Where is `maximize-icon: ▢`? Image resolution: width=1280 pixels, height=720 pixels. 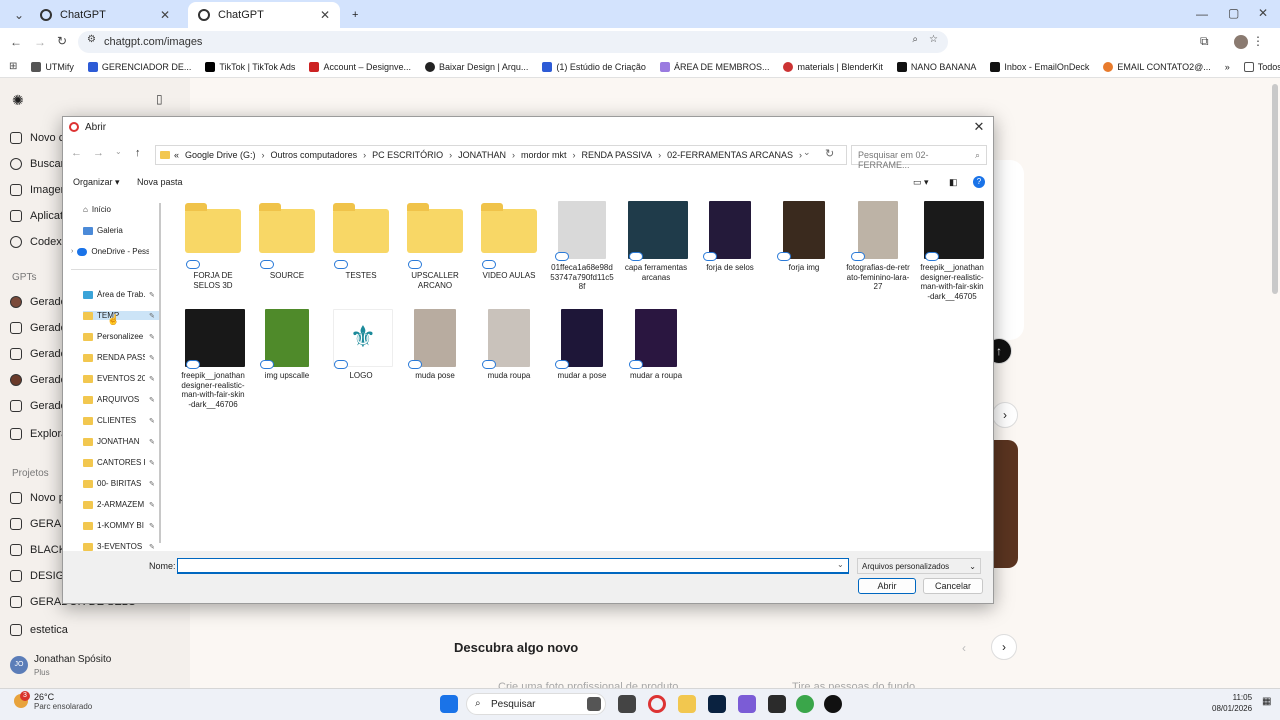 maximize-icon: ▢ is located at coordinates (1233, 13).